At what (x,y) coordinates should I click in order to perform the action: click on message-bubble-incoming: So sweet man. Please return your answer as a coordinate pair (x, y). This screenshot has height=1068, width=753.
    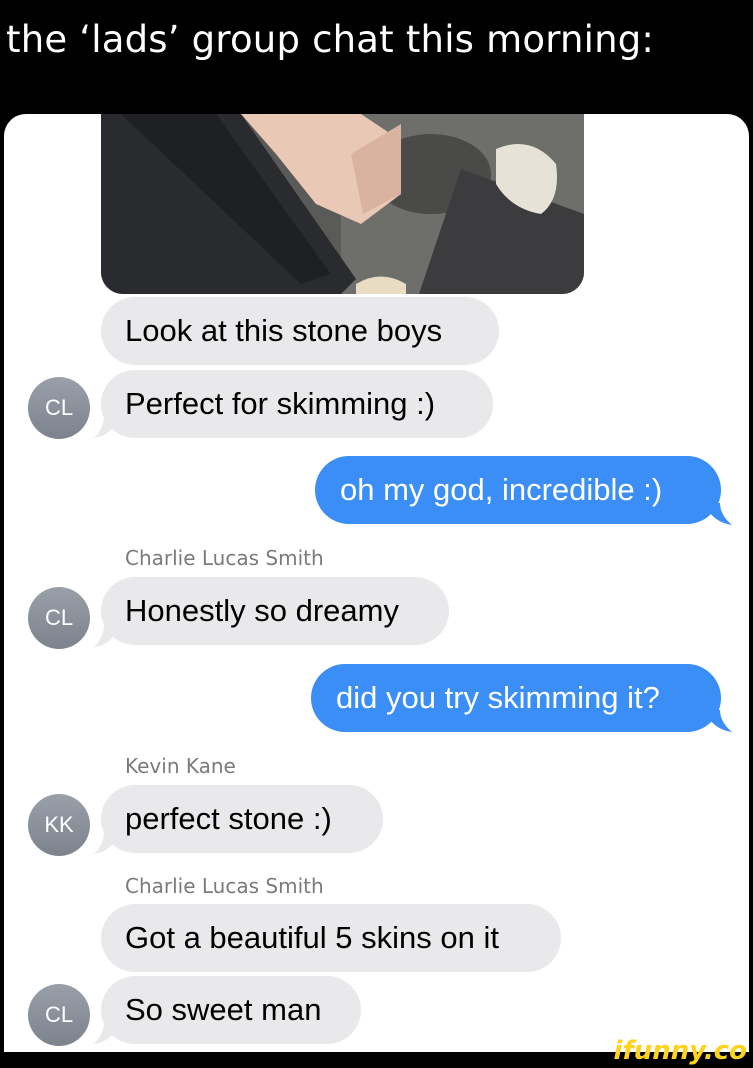
    Looking at the image, I should click on (231, 1010).